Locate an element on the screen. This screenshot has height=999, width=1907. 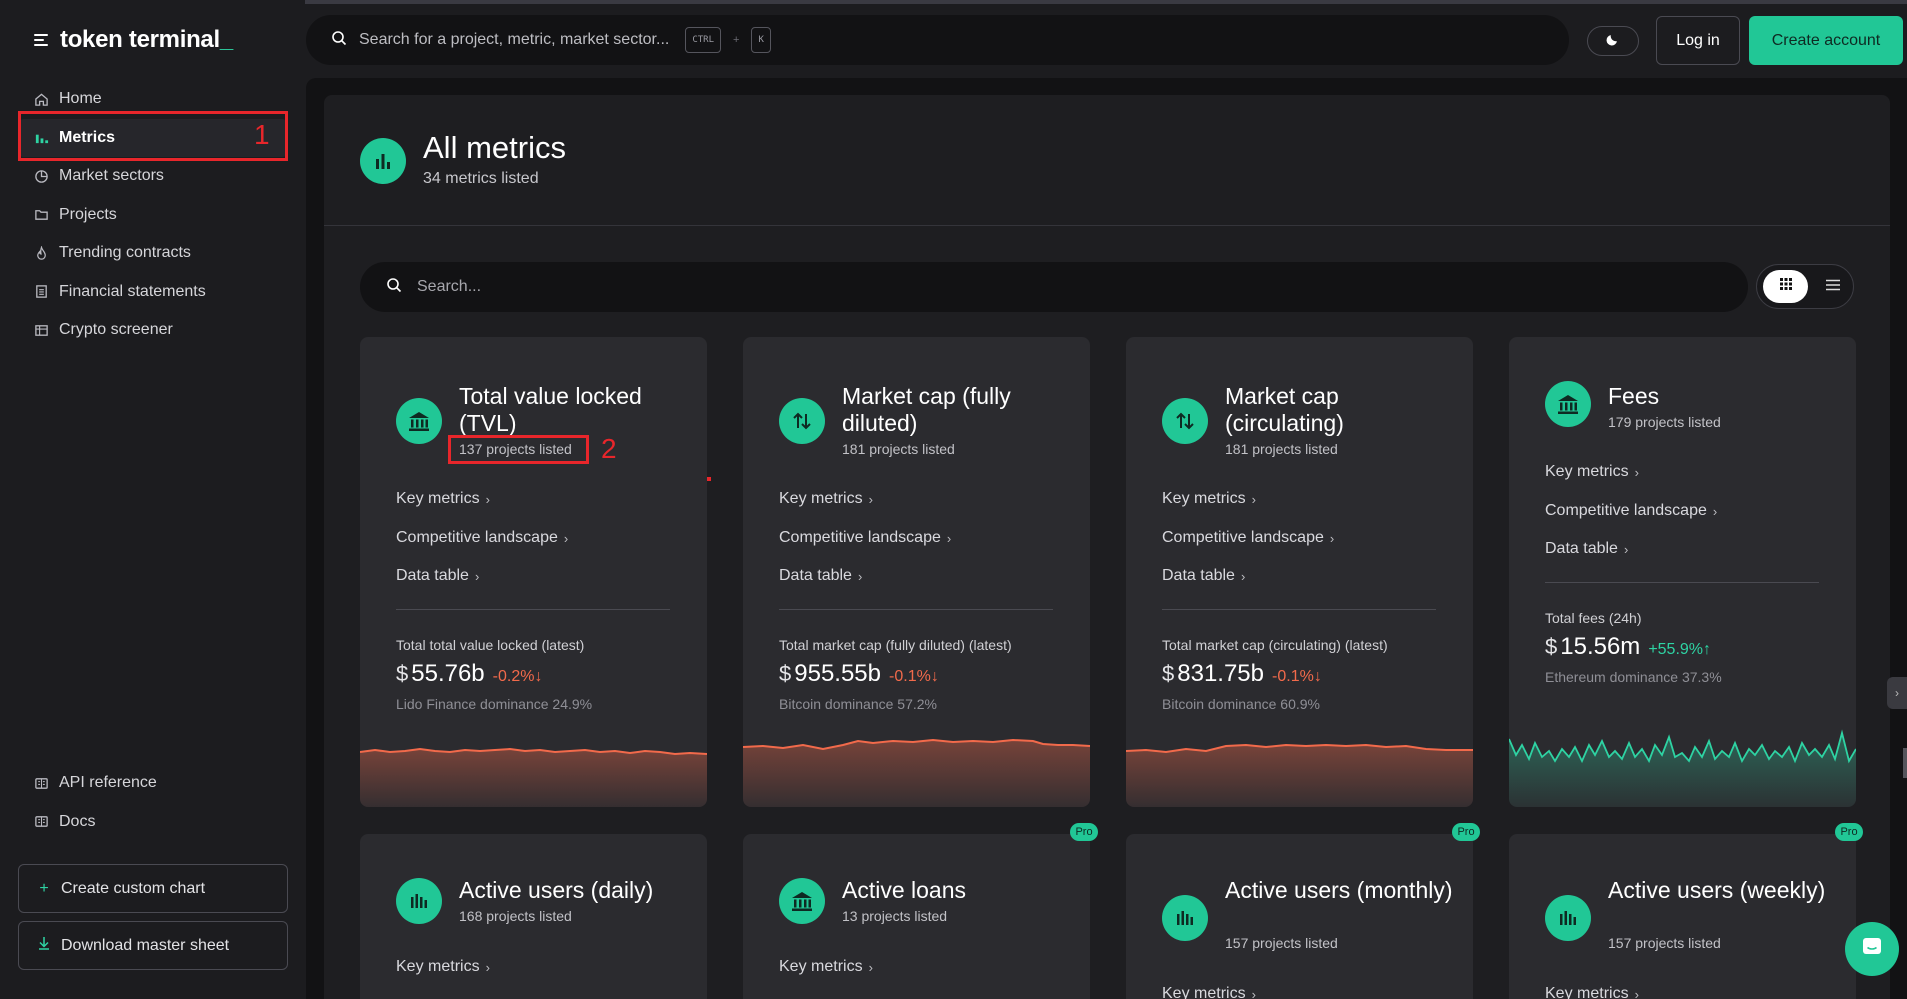
annotation-box-metrics is located at coordinates (153, 136).